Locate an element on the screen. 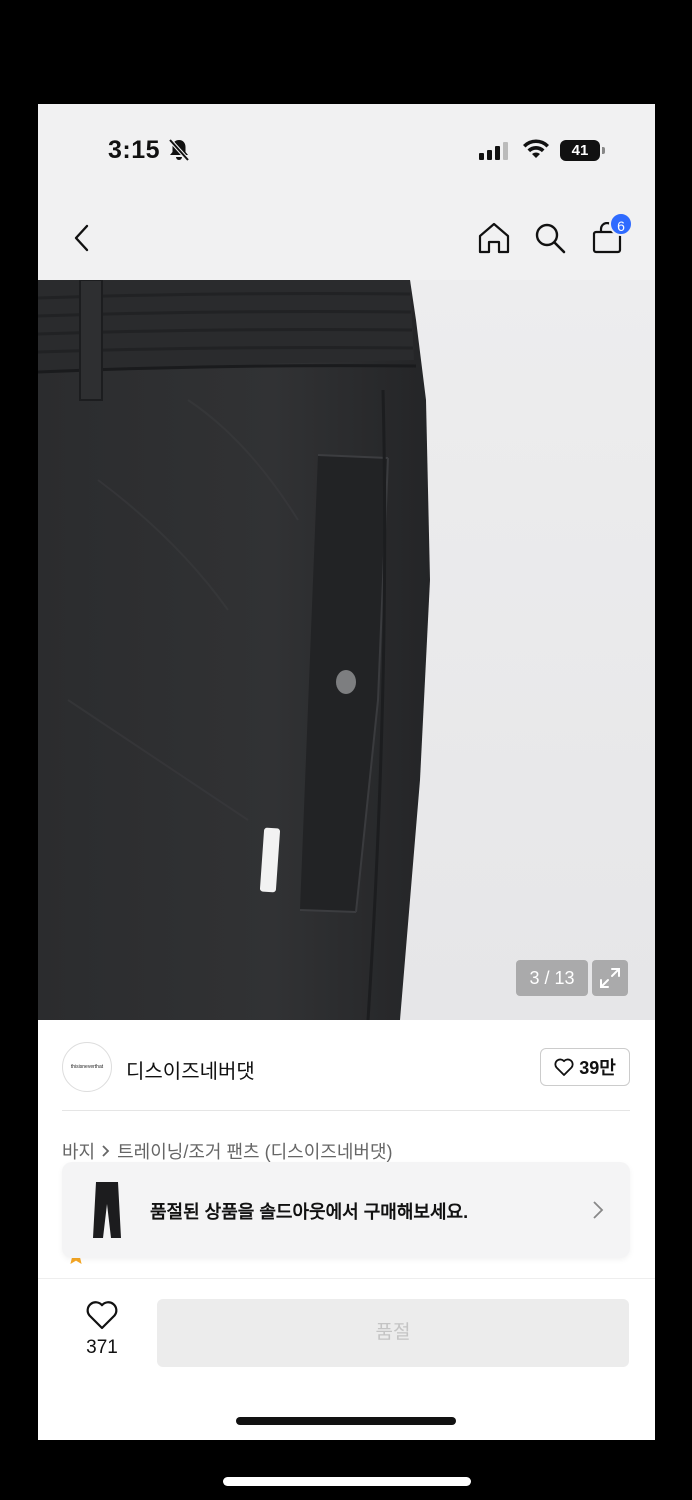 This screenshot has width=692, height=1500. status-bar: 3:15 41 is located at coordinates (346, 152).